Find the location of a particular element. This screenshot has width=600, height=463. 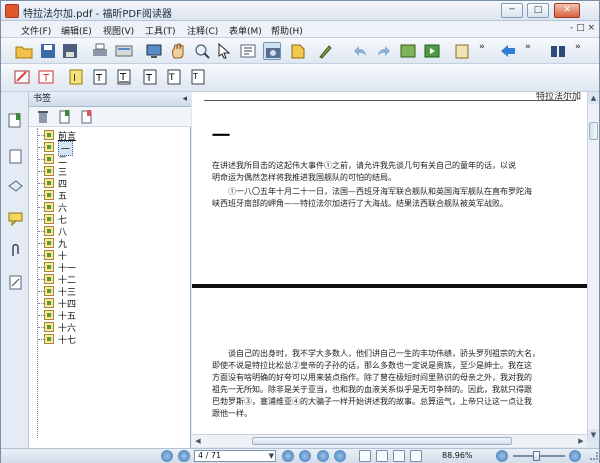

bookmark-item: 三 is located at coordinates (109, 172).